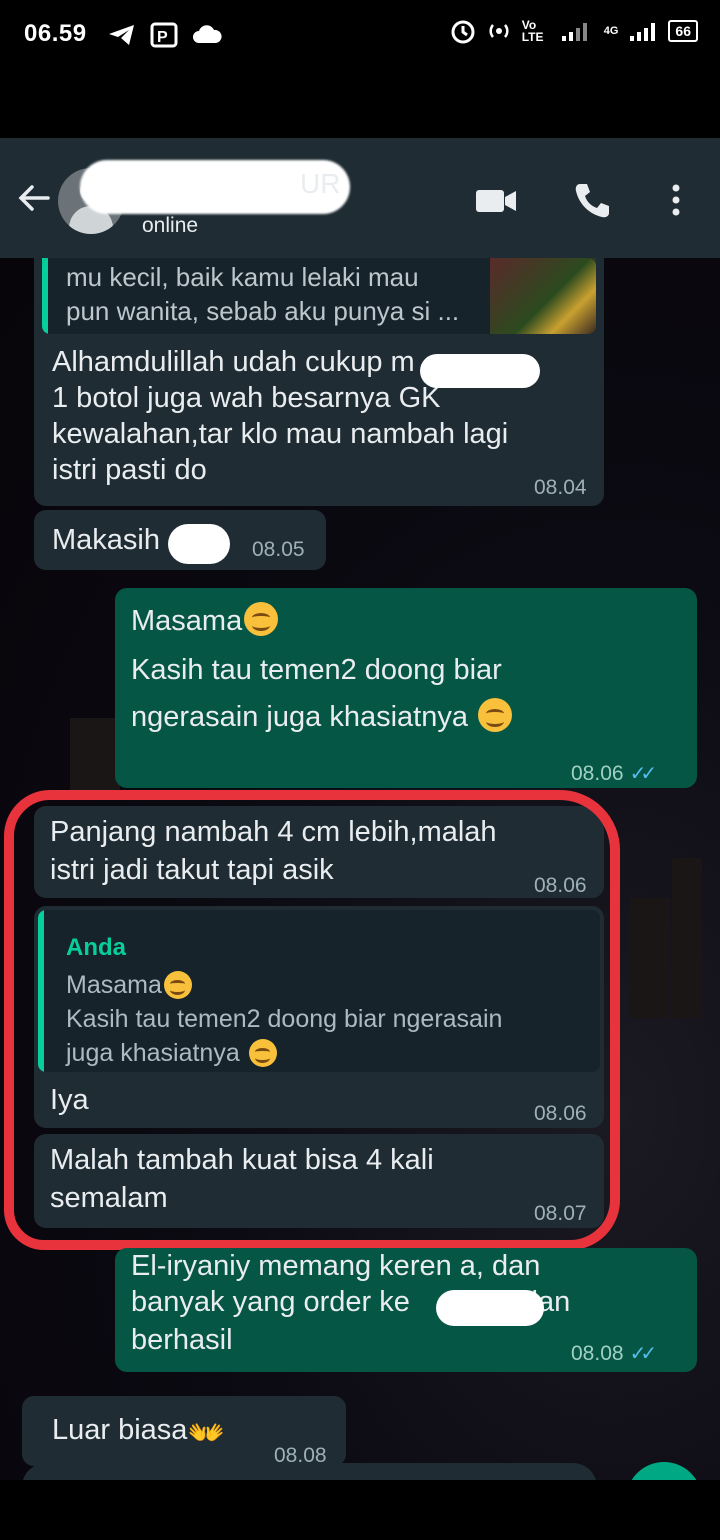 This screenshot has height=1540, width=720. Describe the element at coordinates (676, 200) in the screenshot. I see `more-options-icon` at that location.